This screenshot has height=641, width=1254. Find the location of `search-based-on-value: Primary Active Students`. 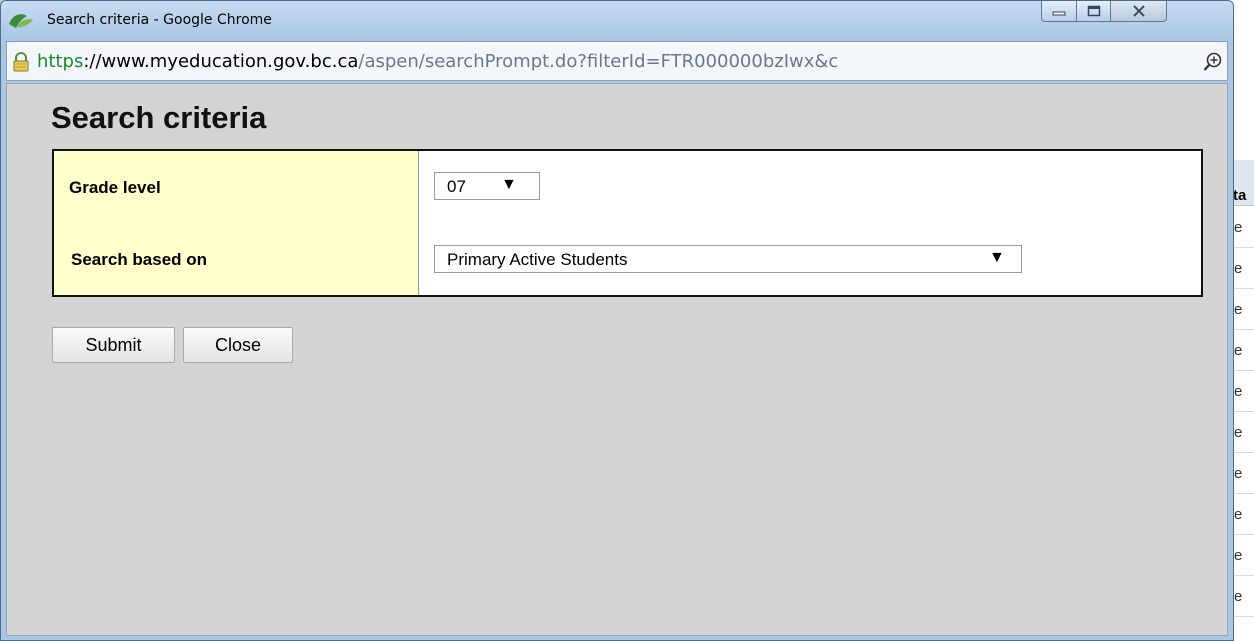

search-based-on-value: Primary Active Students is located at coordinates (537, 259).